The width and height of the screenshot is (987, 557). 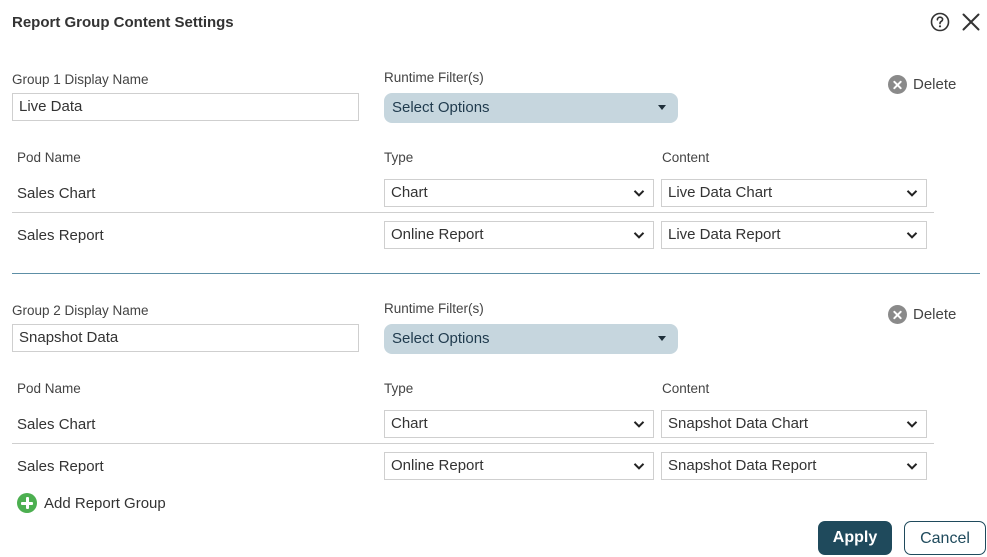 What do you see at coordinates (80, 79) in the screenshot?
I see `group-display-name-label: Group 1 Display Name` at bounding box center [80, 79].